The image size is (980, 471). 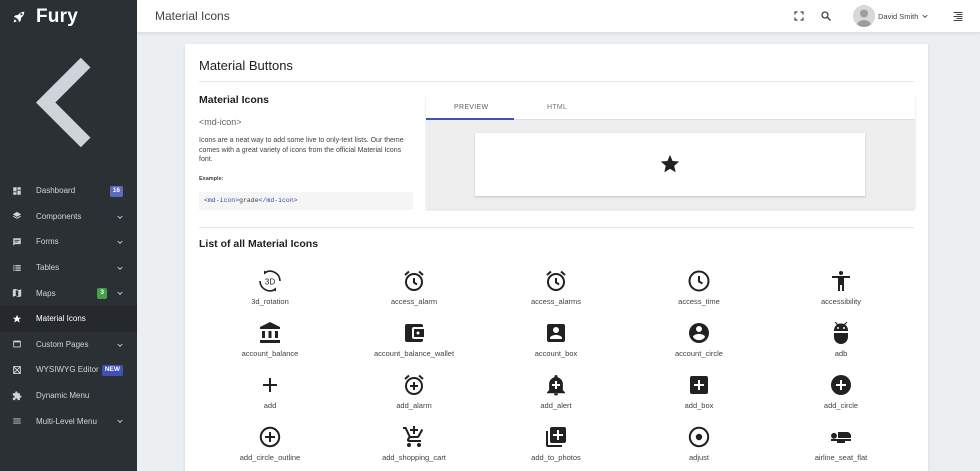 I want to click on icon-cell-adb: adb, so click(x=841, y=339).